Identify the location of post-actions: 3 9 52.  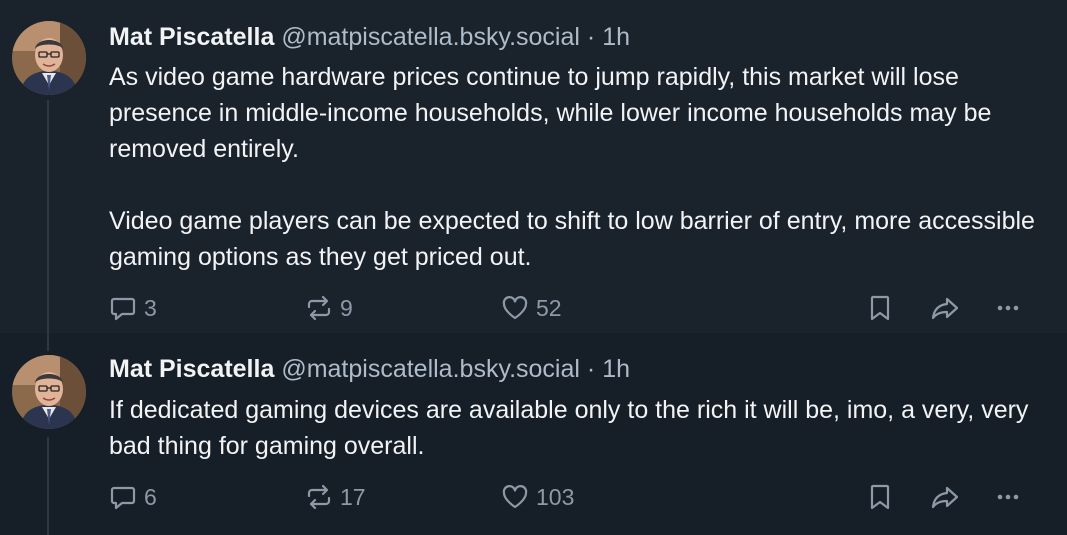
(533, 308).